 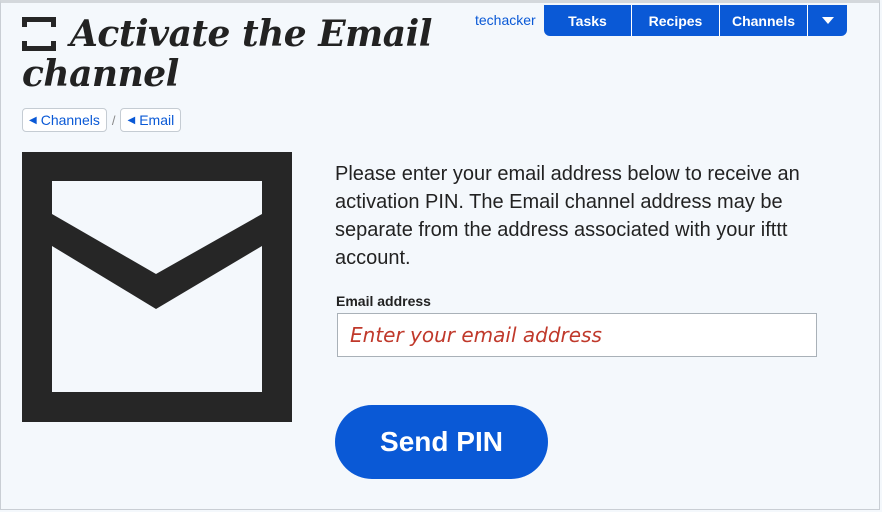 I want to click on breadcrumb-channels-link: ◀ Channels, so click(x=64, y=120).